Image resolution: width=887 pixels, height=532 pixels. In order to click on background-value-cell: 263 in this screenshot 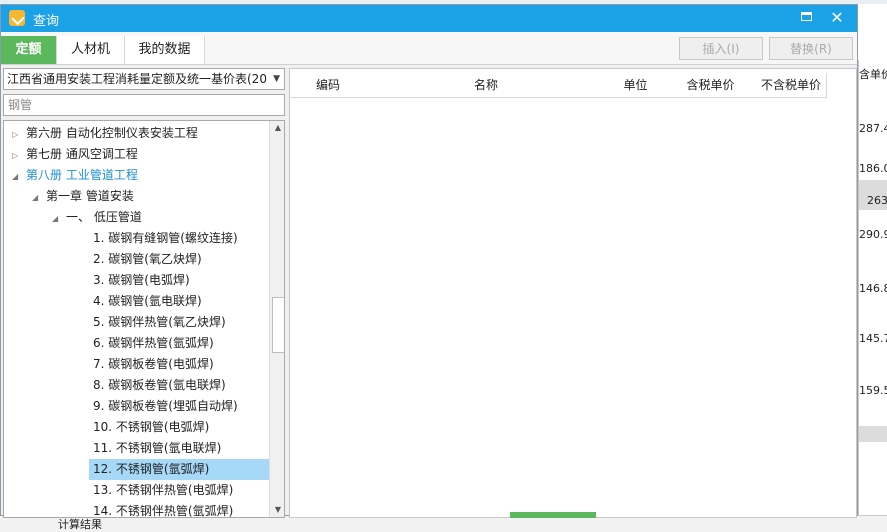, I will do `click(877, 200)`.